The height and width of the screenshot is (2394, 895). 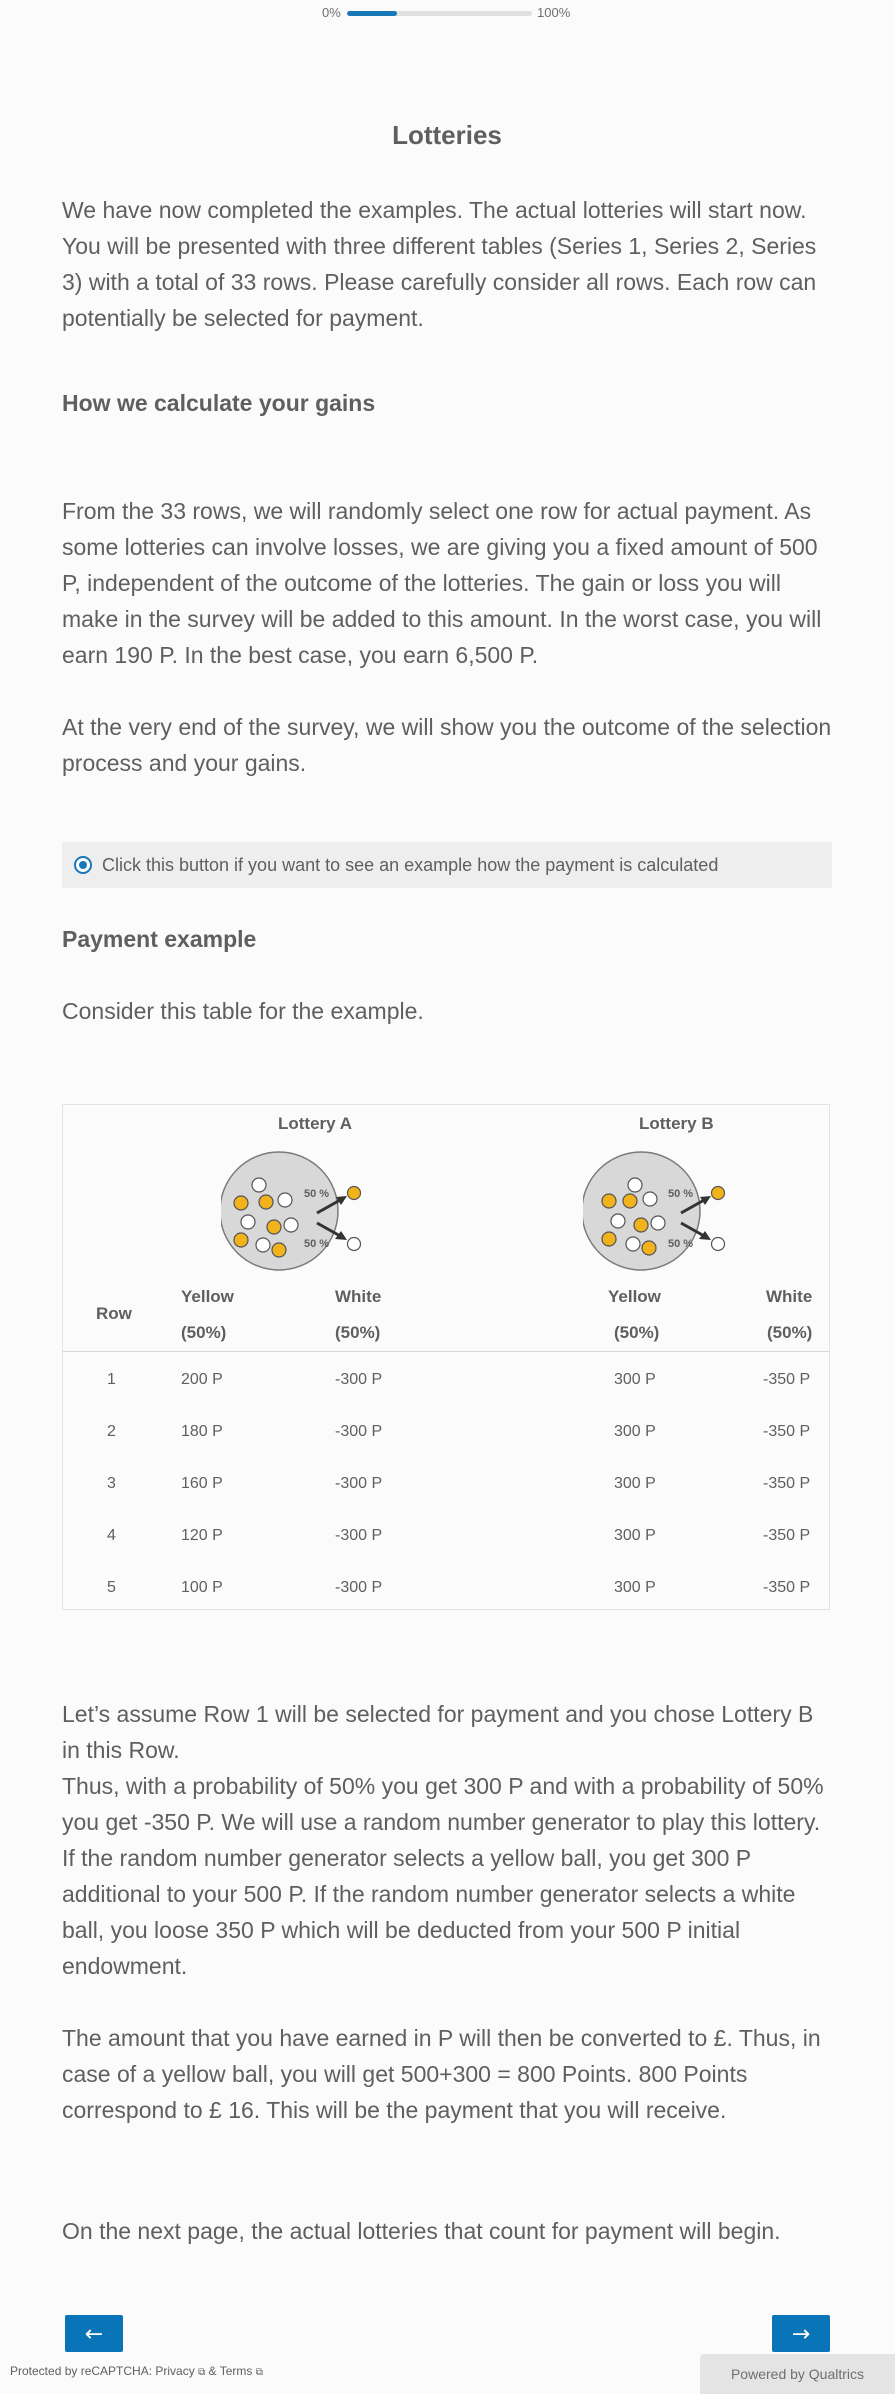 I want to click on privacy-link: Privacy, so click(x=174, y=2371).